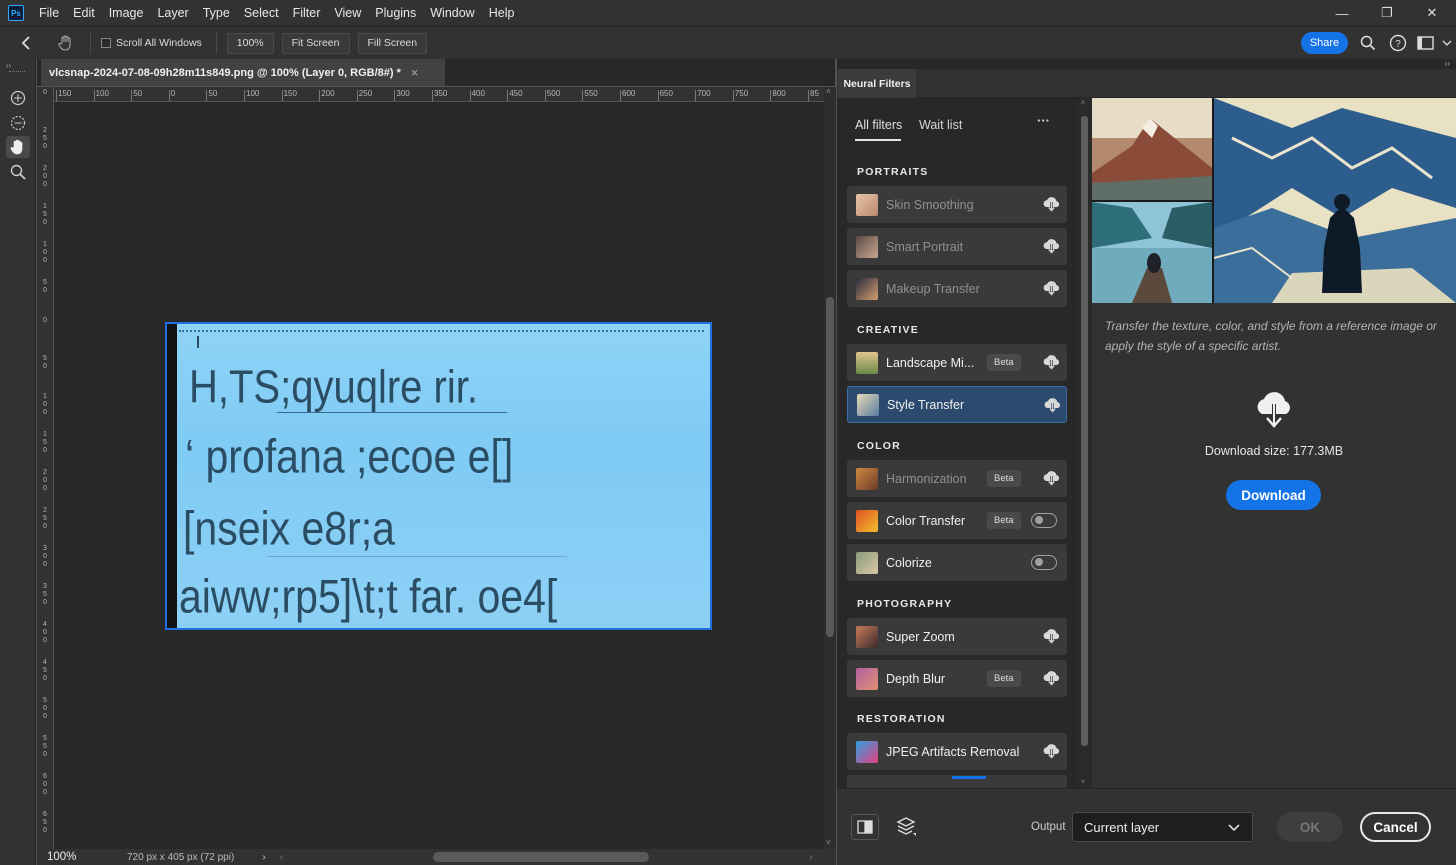  What do you see at coordinates (957, 636) in the screenshot?
I see `filter-super-zoom: Super Zoom` at bounding box center [957, 636].